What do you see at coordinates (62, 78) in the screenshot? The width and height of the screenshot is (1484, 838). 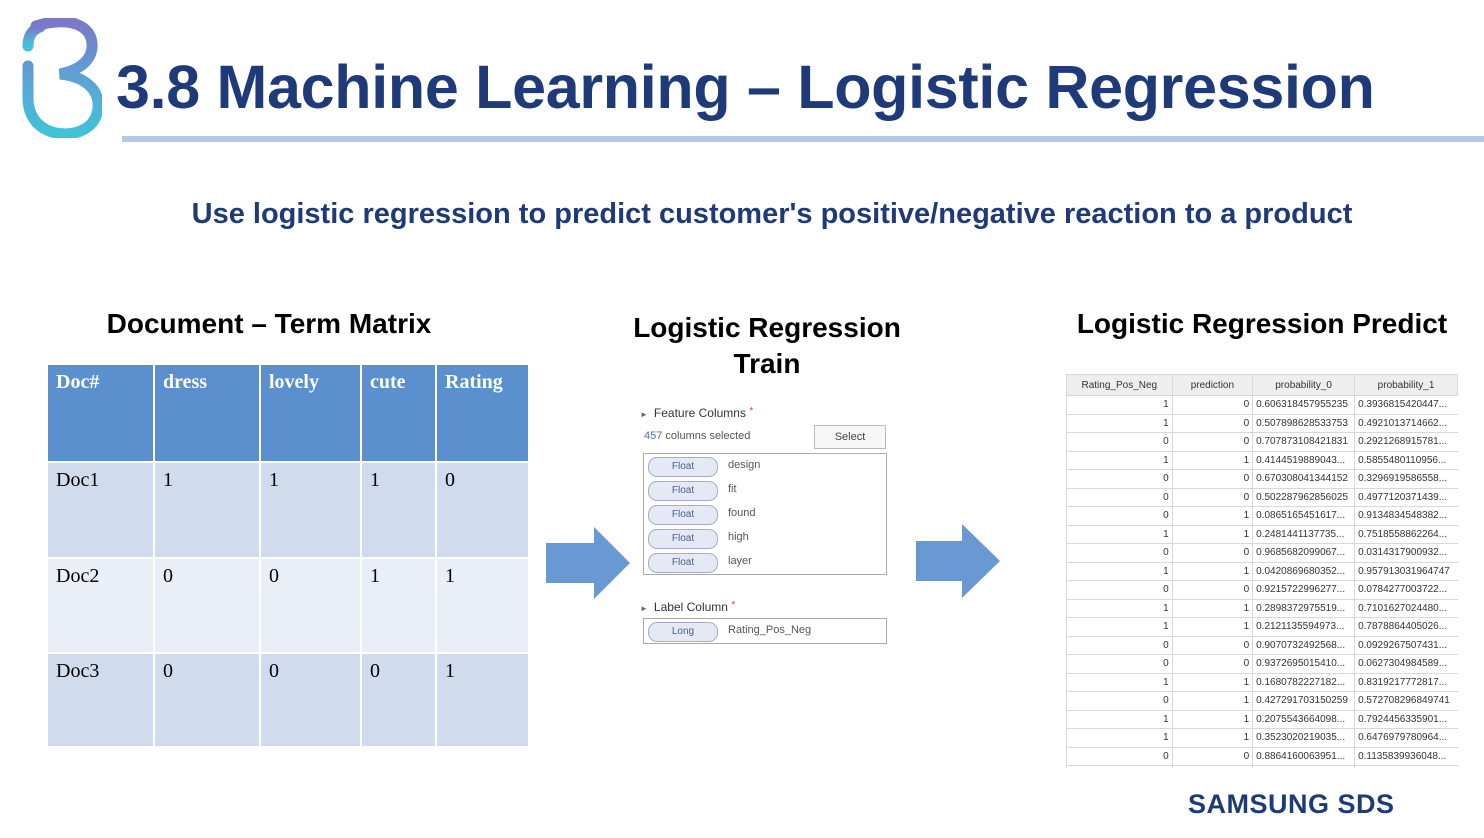 I see `b-logo-icon` at bounding box center [62, 78].